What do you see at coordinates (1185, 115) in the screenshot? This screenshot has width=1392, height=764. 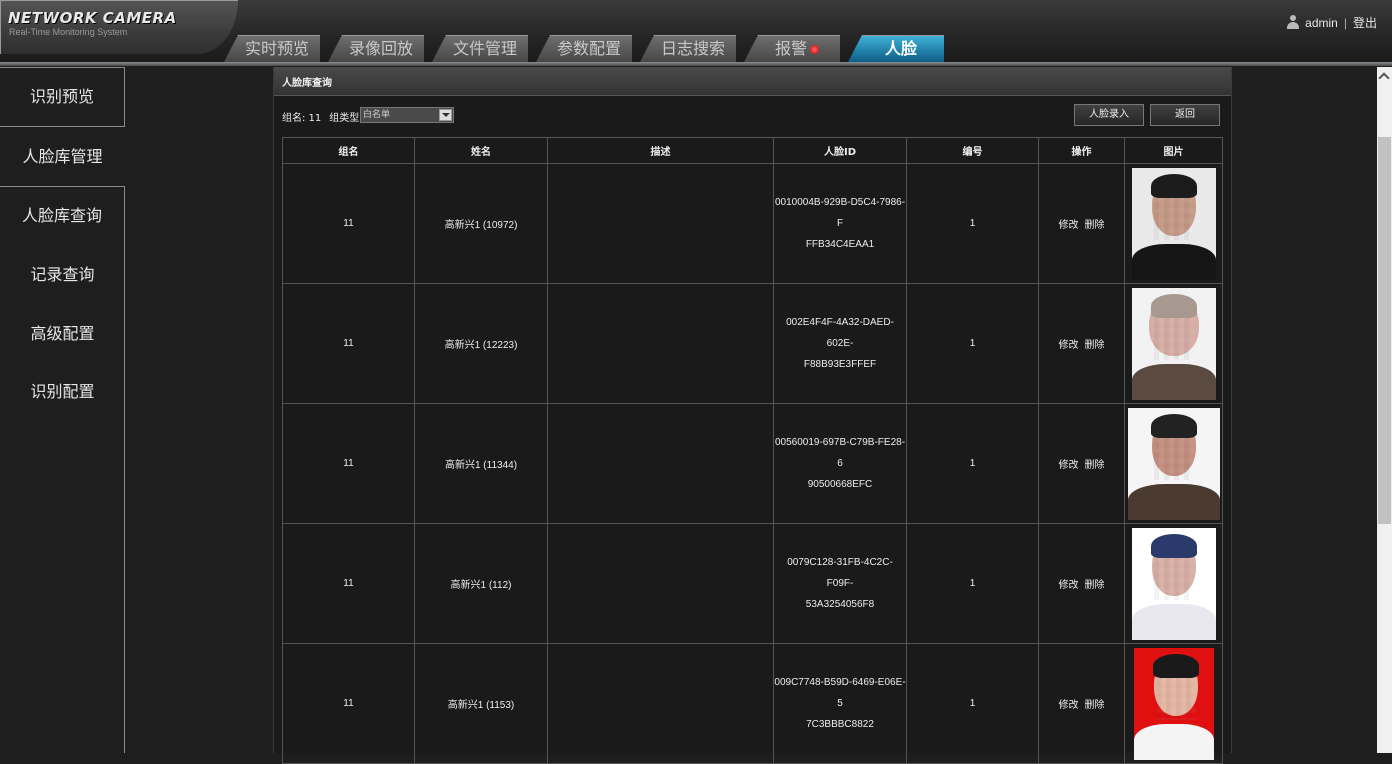 I see `back-button: 返回` at bounding box center [1185, 115].